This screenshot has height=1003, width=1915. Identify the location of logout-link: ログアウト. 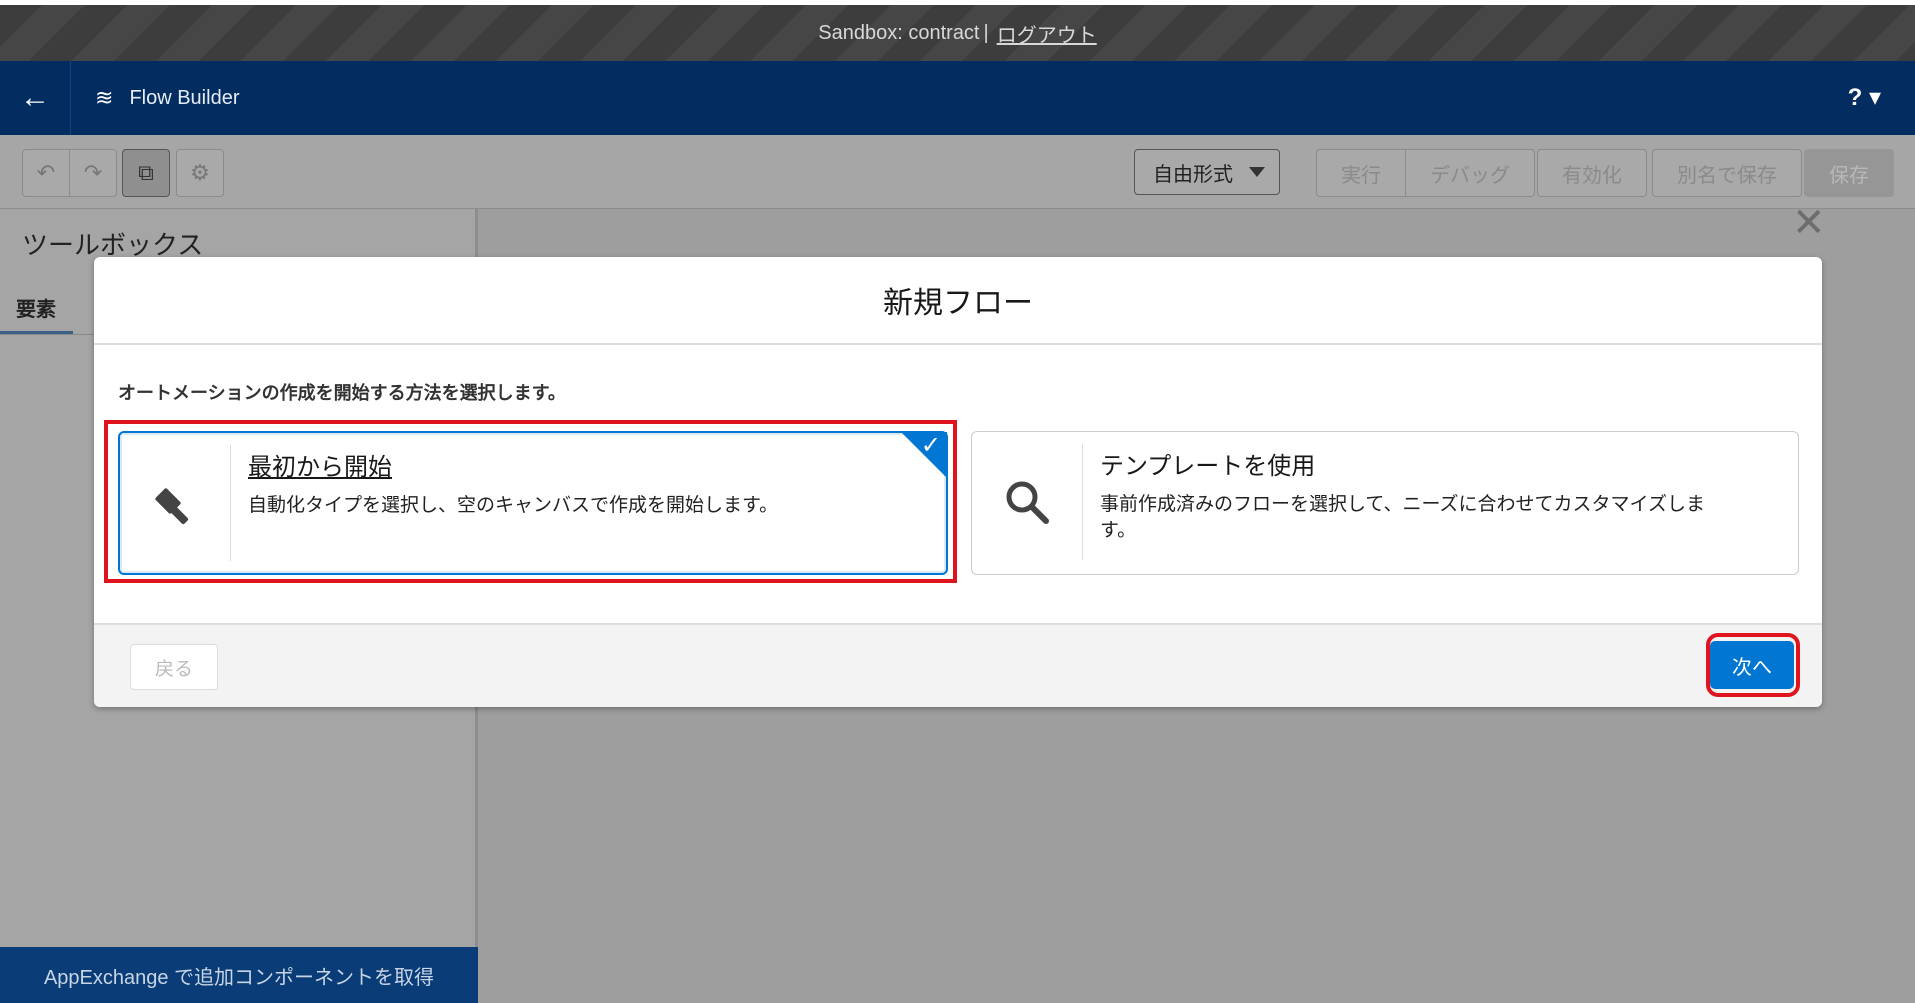
(1047, 33).